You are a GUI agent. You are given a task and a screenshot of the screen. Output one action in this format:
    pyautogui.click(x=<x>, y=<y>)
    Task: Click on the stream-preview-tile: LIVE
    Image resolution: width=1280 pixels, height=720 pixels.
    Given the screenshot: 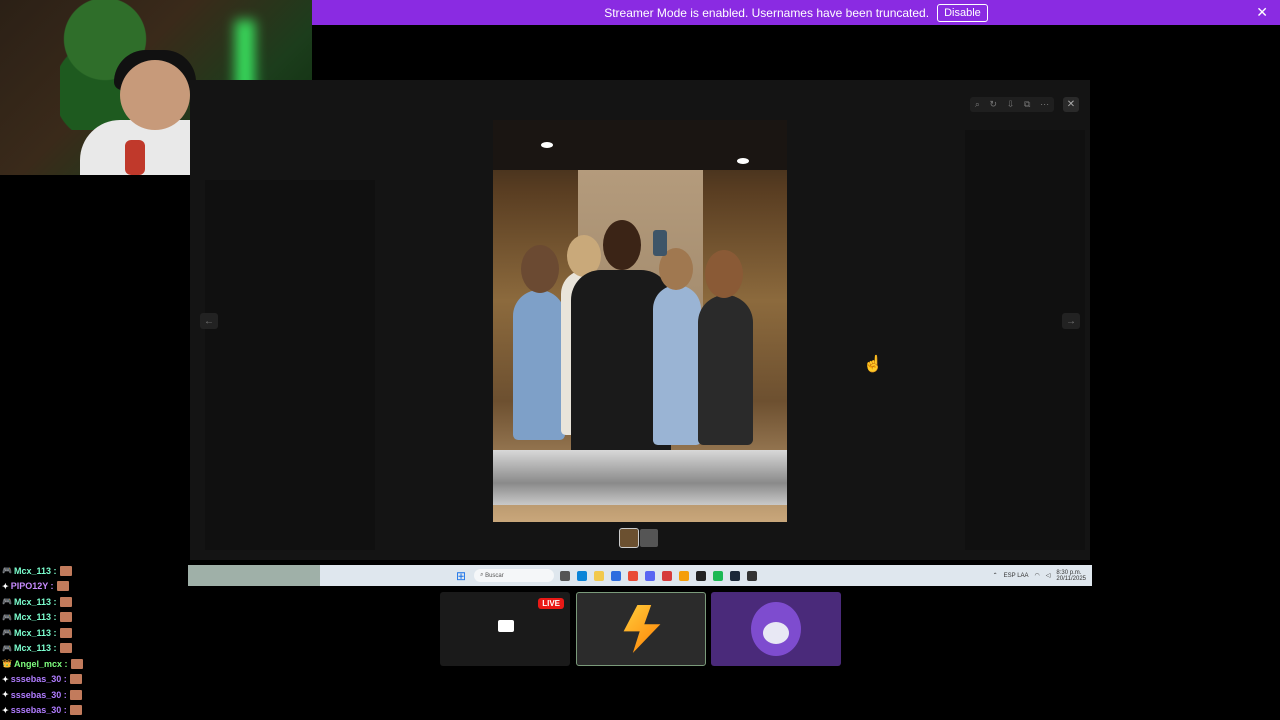 What is the action you would take?
    pyautogui.click(x=505, y=629)
    